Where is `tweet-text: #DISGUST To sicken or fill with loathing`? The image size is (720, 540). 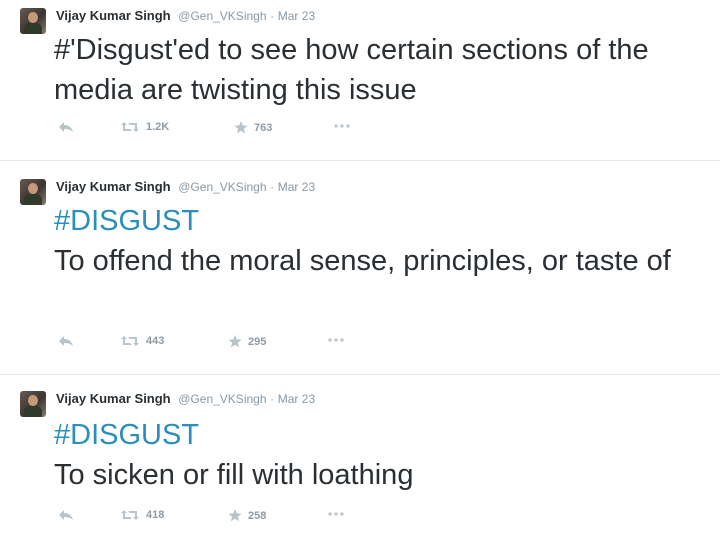 tweet-text: #DISGUST To sicken or fill with loathing is located at coordinates (379, 455).